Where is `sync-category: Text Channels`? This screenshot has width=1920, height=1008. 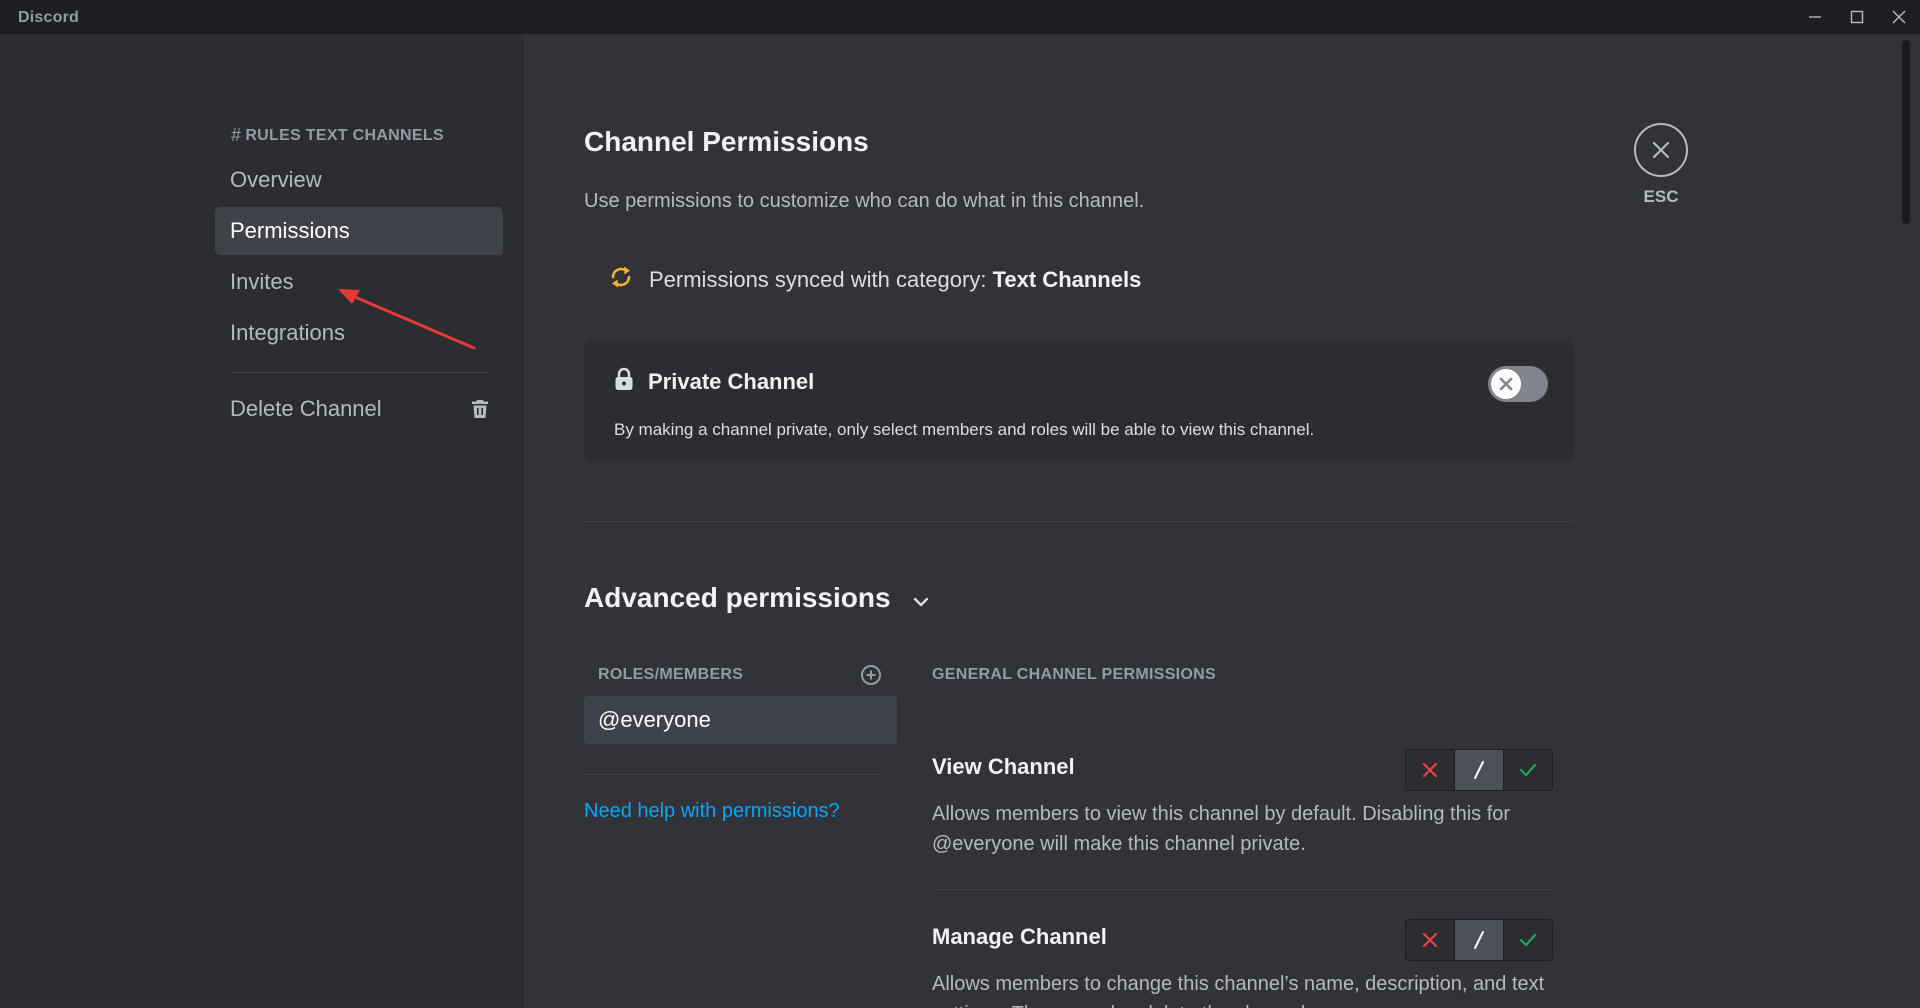
sync-category: Text Channels is located at coordinates (1067, 279).